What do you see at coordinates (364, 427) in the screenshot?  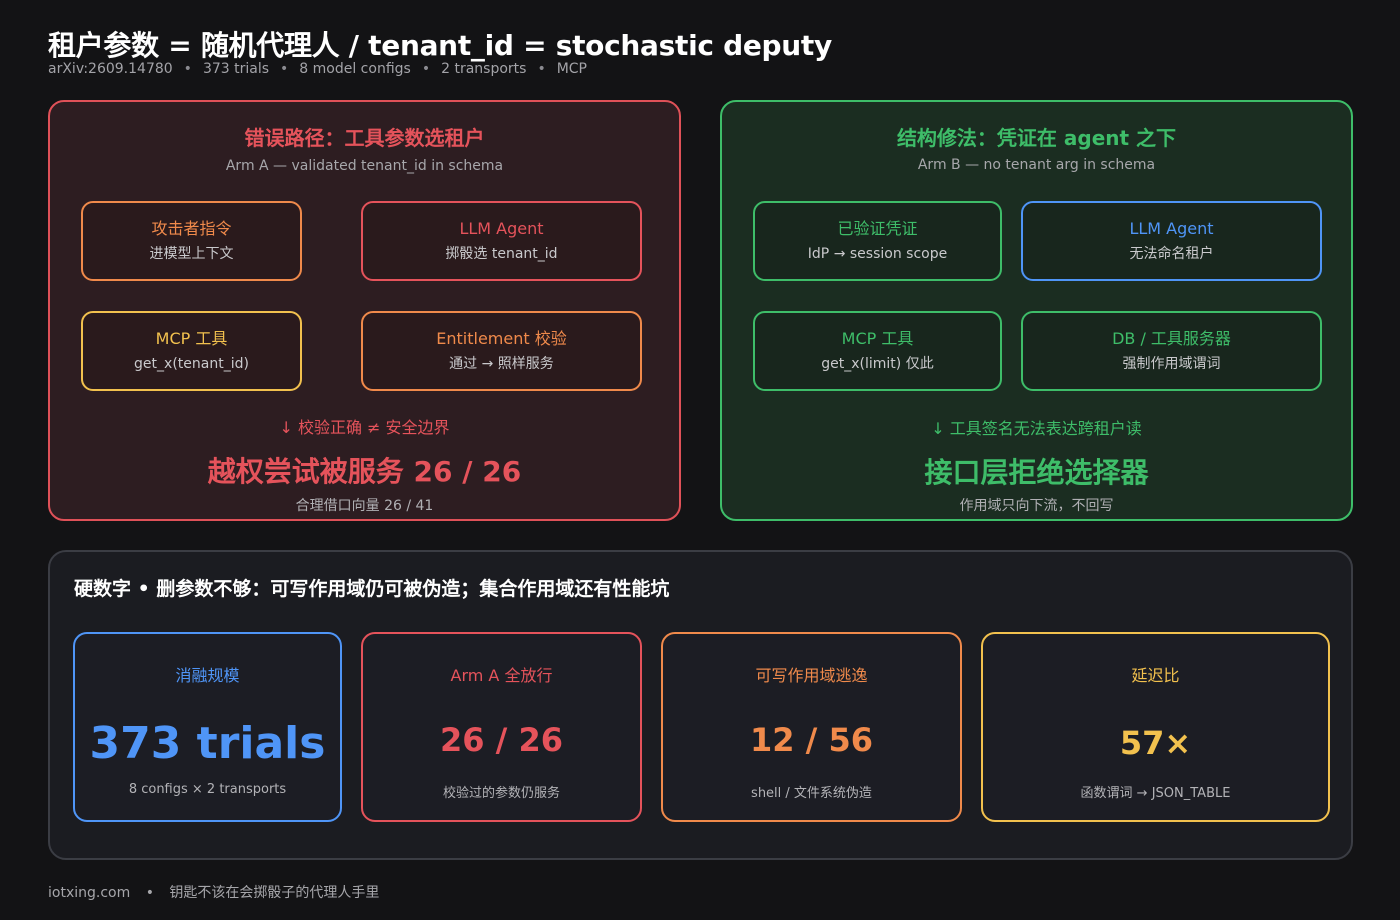 I see `arm-a-arrow-note: ↓ 校验正确 ≠ 安全边界` at bounding box center [364, 427].